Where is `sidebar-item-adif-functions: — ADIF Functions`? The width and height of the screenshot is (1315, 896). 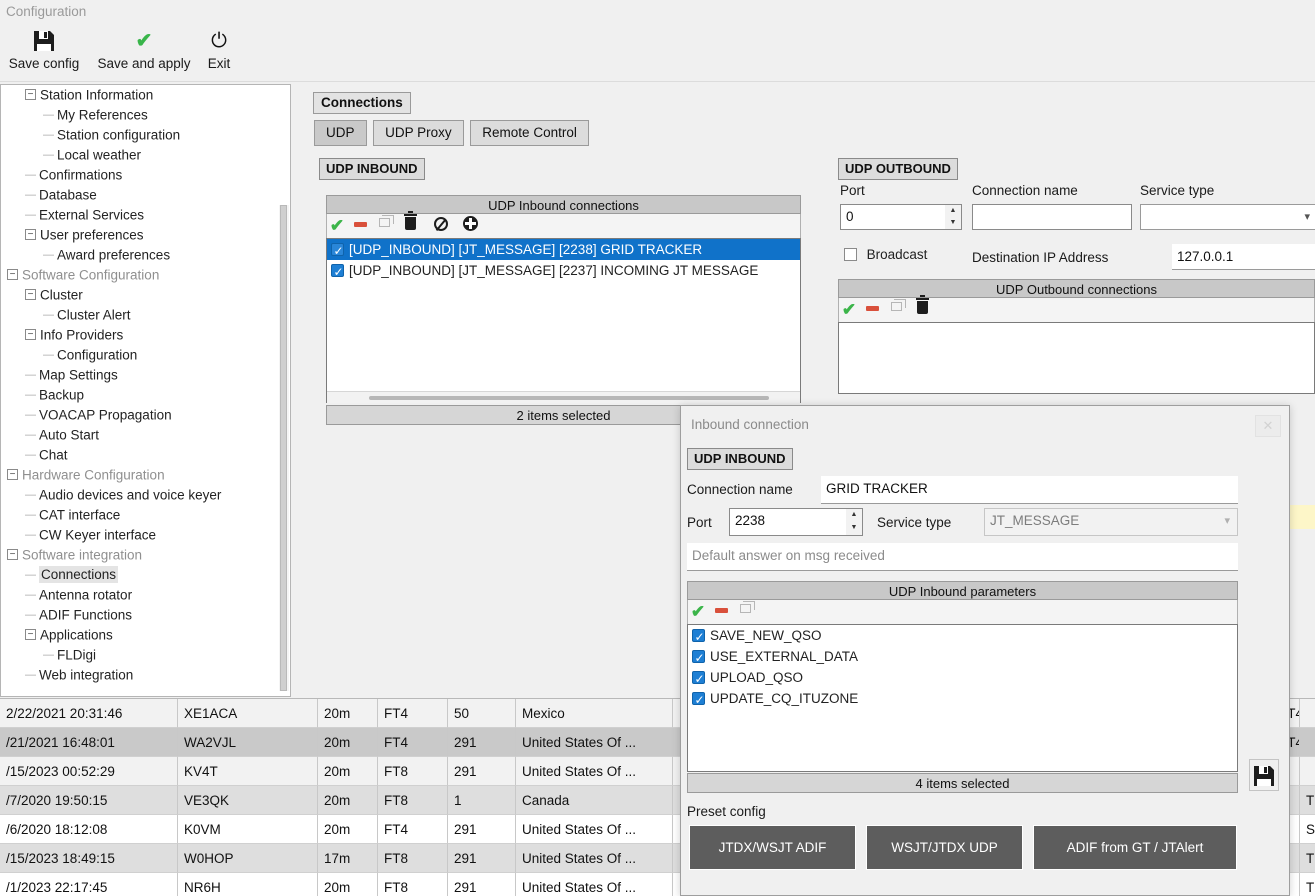 sidebar-item-adif-functions: — ADIF Functions is located at coordinates (145, 615).